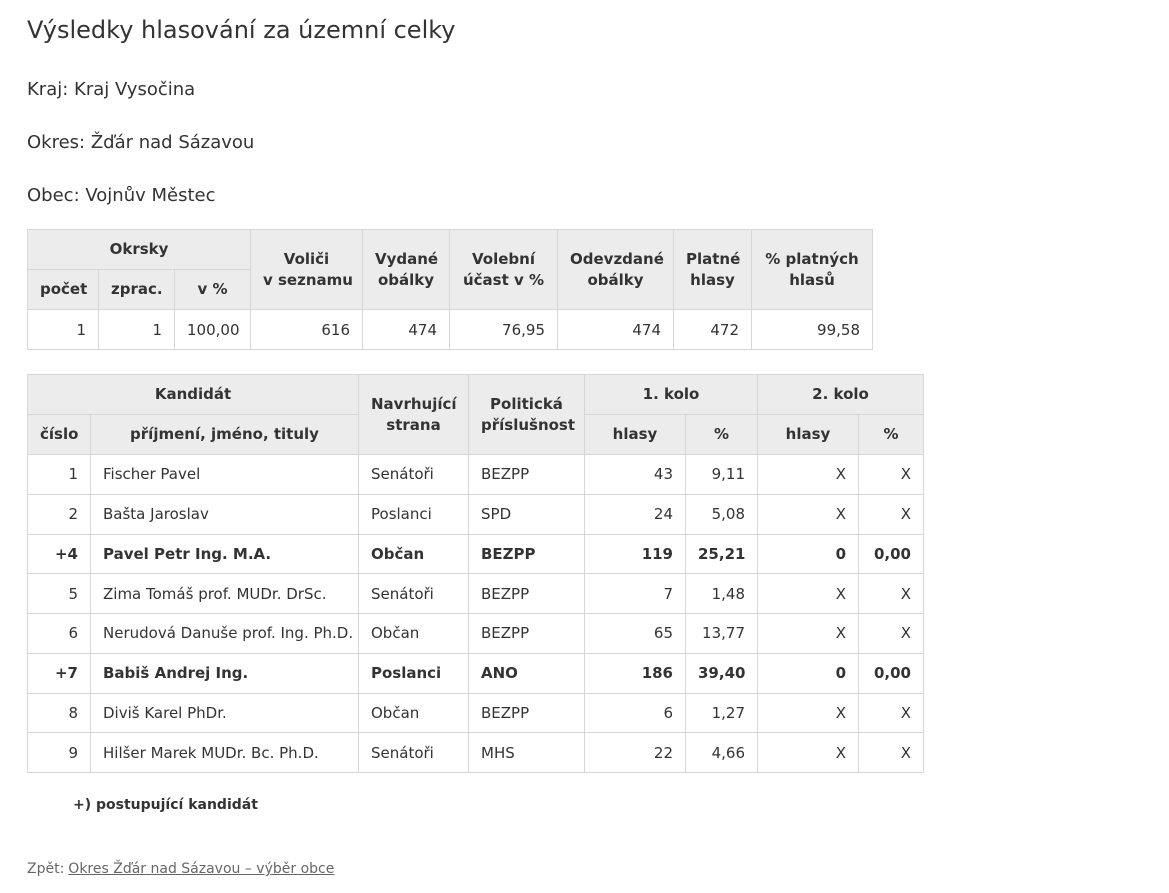 The image size is (1169, 893). Describe the element at coordinates (59, 474) in the screenshot. I see `cell-cislo: 1` at that location.